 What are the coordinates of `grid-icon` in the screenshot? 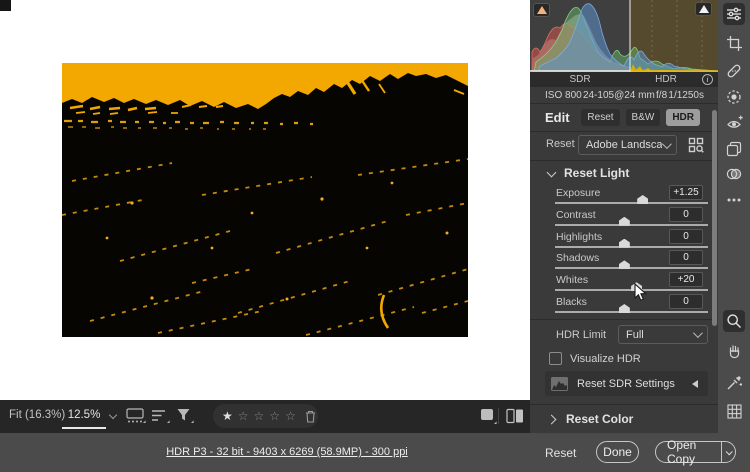 It's located at (734, 411).